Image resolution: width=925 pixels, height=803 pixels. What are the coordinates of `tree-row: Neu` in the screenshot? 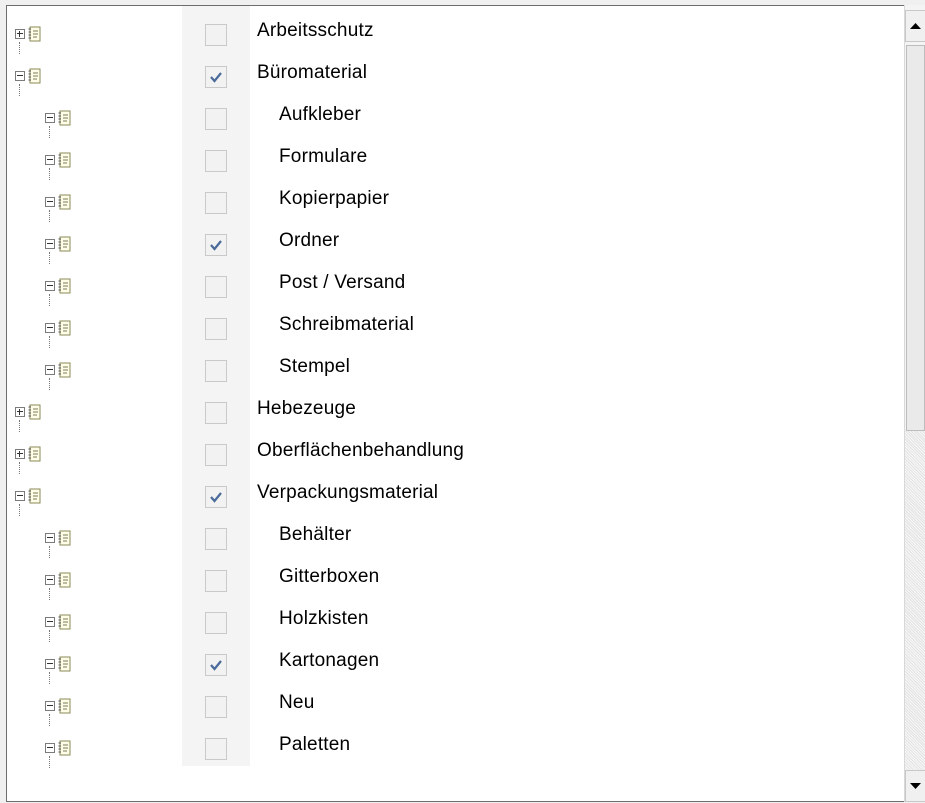 It's located at (452, 705).